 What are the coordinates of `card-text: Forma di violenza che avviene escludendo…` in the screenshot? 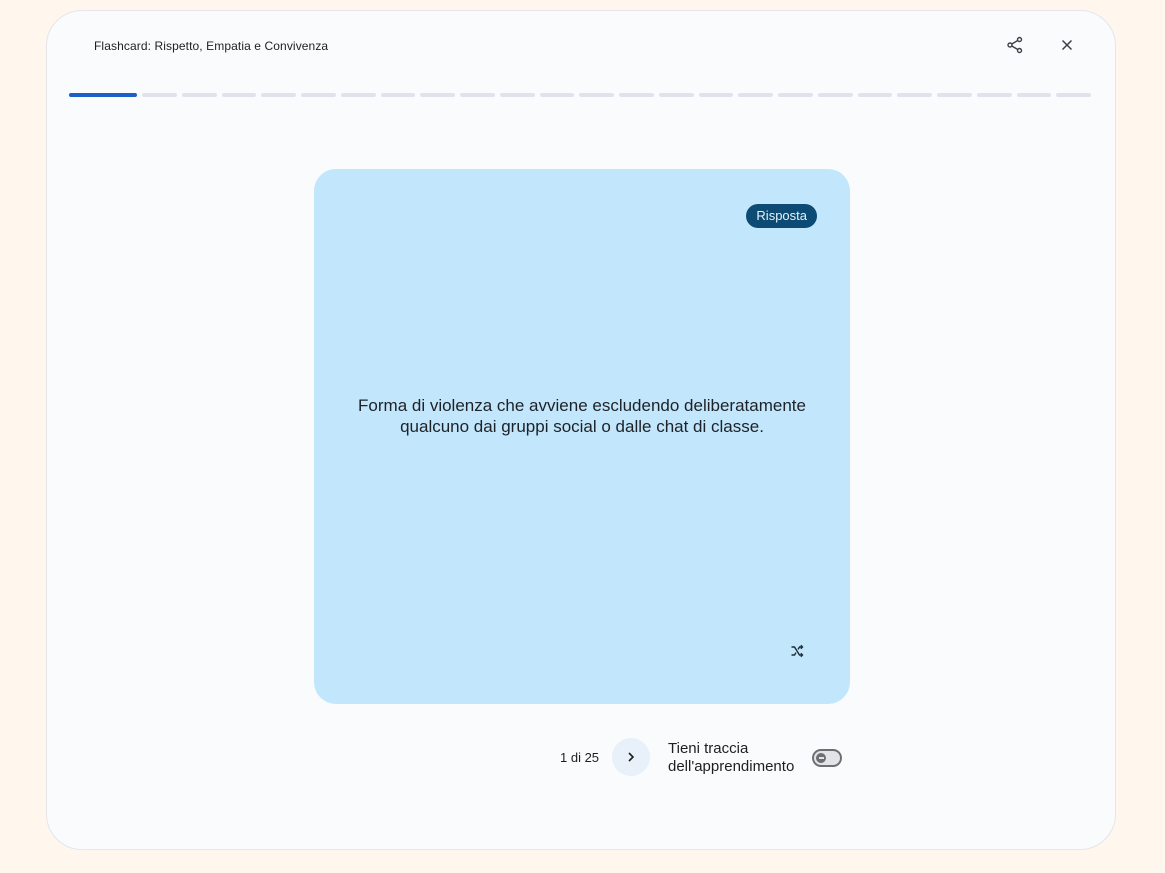 It's located at (582, 416).